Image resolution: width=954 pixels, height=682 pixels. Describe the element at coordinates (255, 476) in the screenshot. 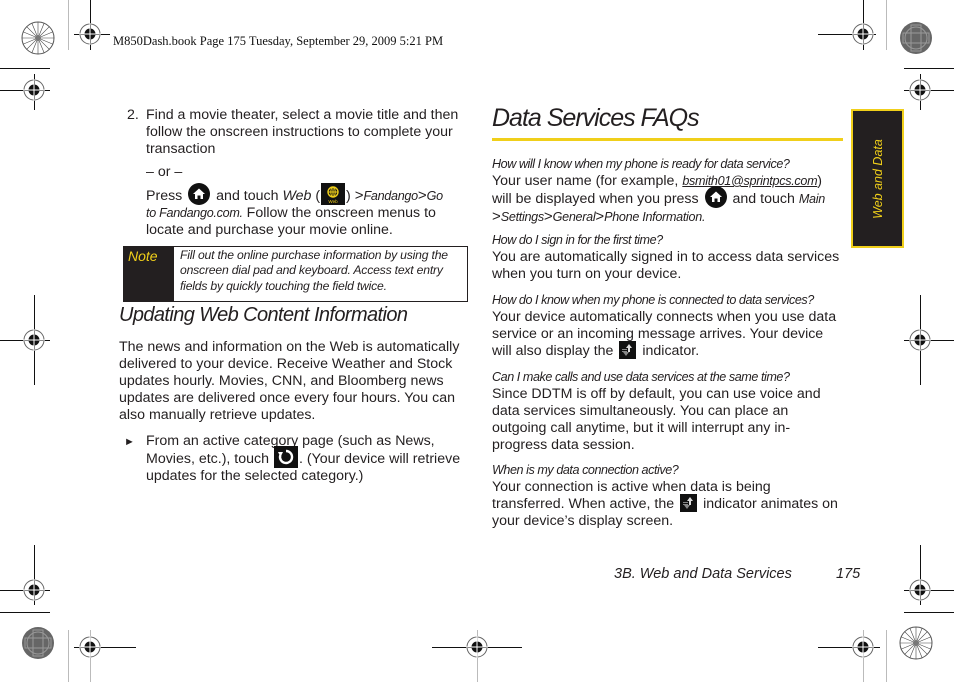

I see `bullet-line: updates for the selected category.)` at that location.